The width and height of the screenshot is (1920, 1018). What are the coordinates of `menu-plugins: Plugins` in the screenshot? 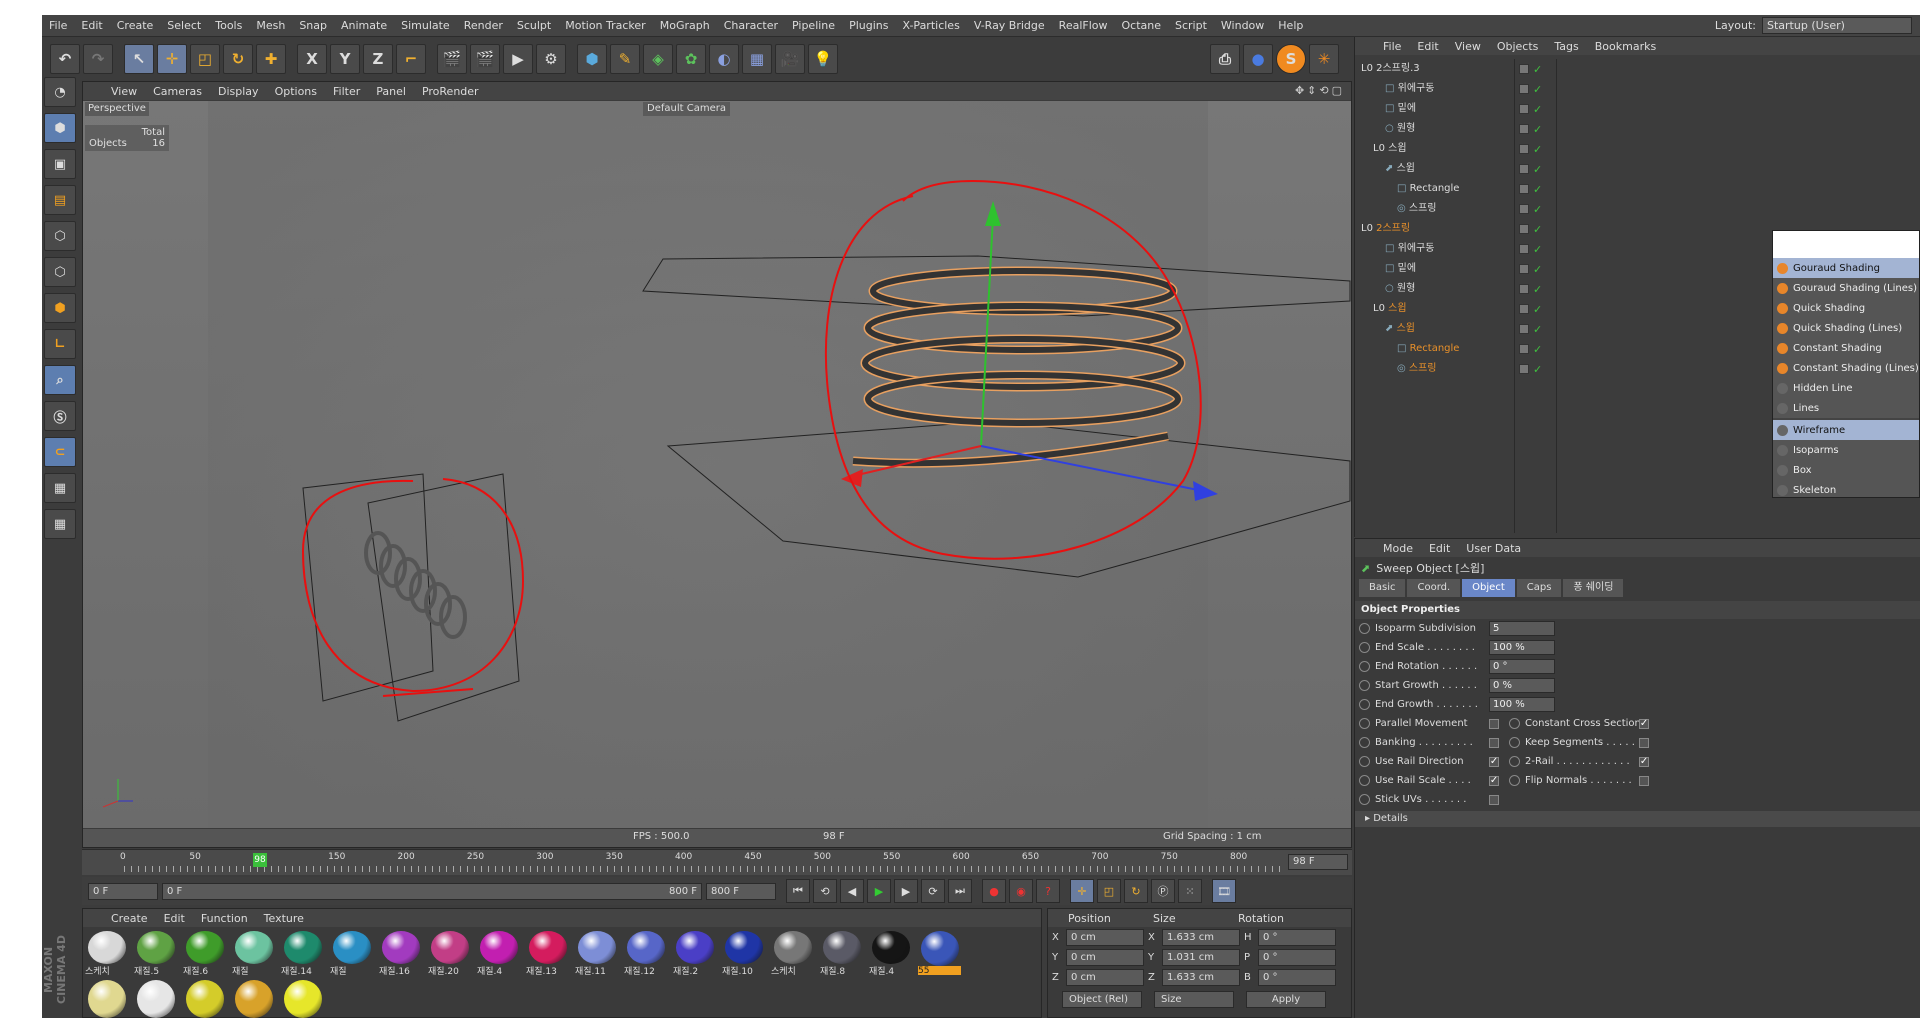 It's located at (868, 25).